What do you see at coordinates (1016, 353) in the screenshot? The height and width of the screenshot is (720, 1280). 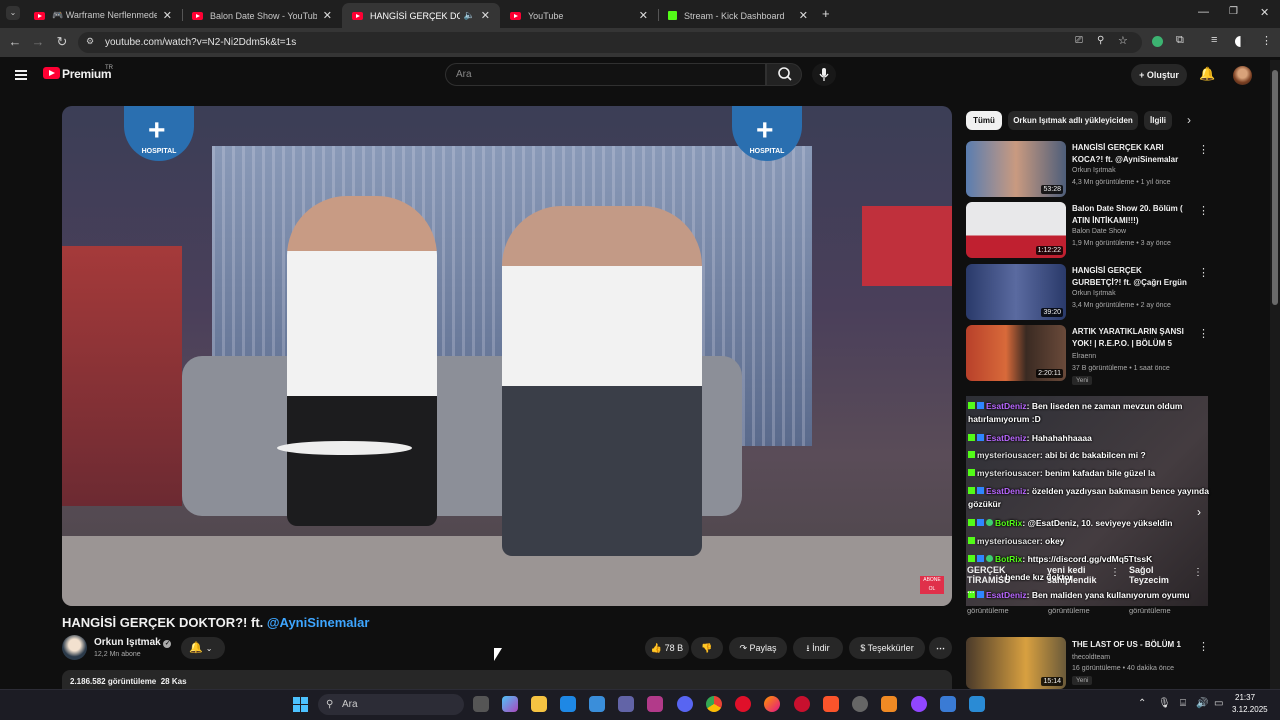 I see `video-thumbnail: 2:20:11` at bounding box center [1016, 353].